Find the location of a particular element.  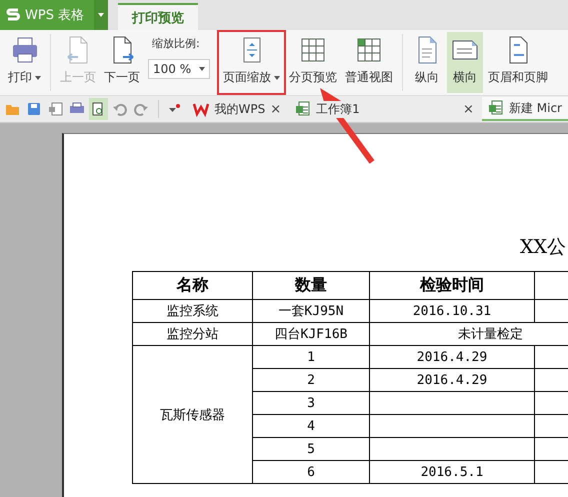

ribbon-button: 纵向 is located at coordinates (427, 62).